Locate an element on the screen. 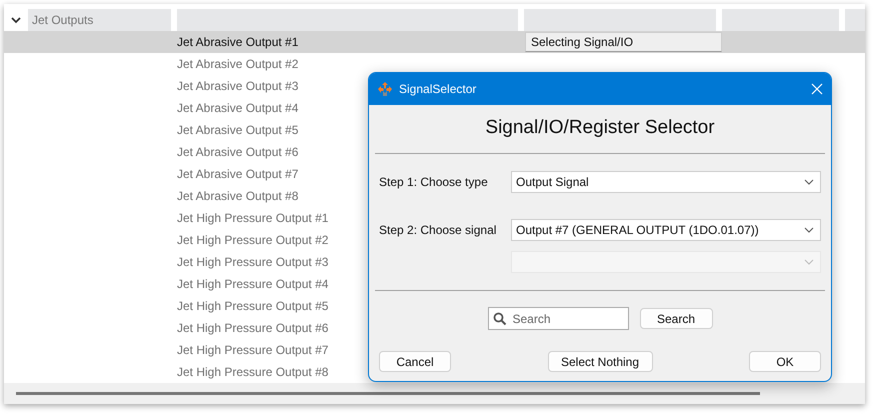  dropdown: Output Signal is located at coordinates (666, 182).